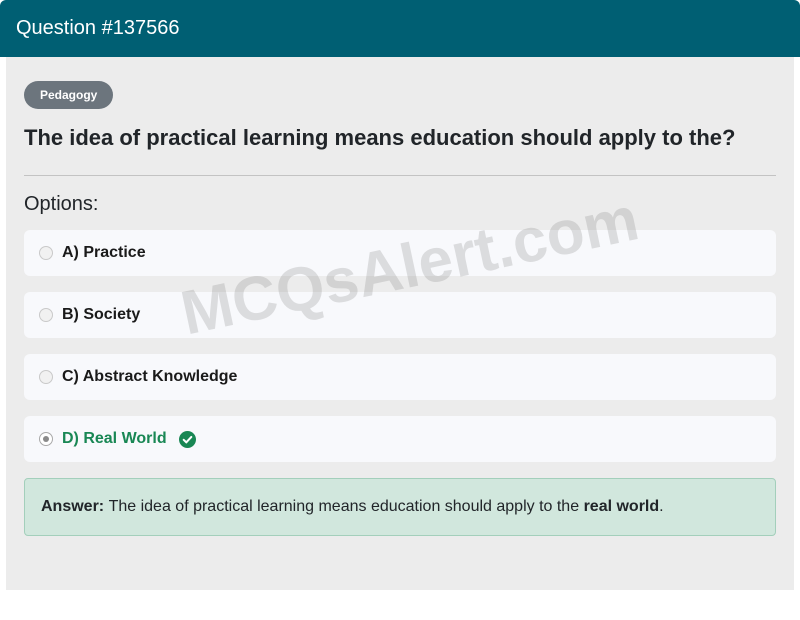 The height and width of the screenshot is (620, 800). What do you see at coordinates (400, 315) in the screenshot?
I see `option-b: B) Society` at bounding box center [400, 315].